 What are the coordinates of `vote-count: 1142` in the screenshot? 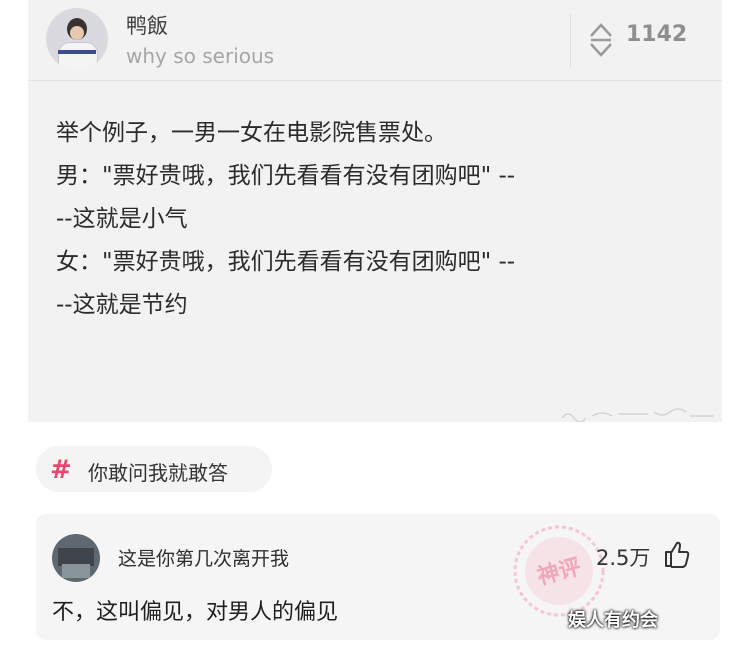 It's located at (657, 34).